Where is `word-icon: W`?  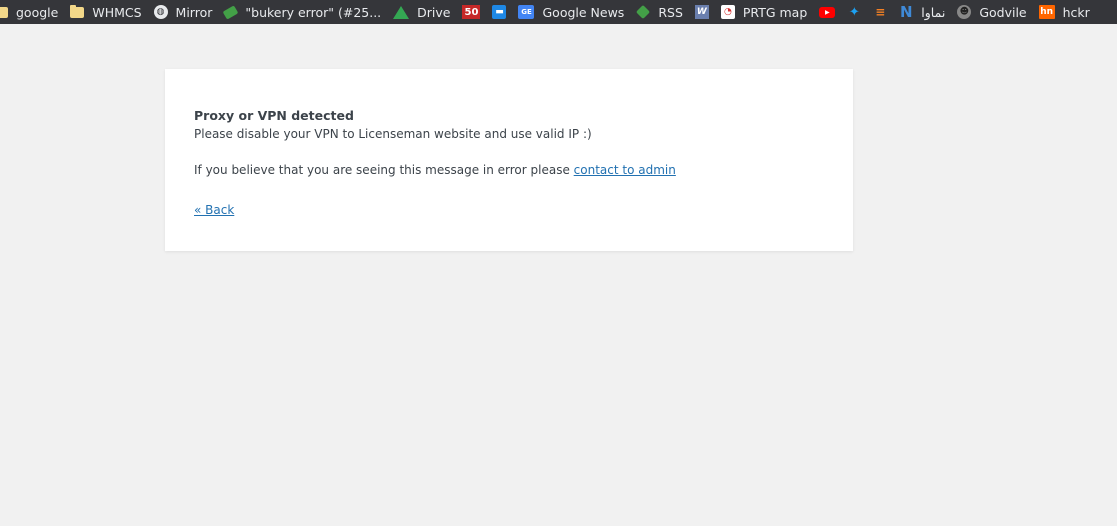
word-icon: W is located at coordinates (701, 12).